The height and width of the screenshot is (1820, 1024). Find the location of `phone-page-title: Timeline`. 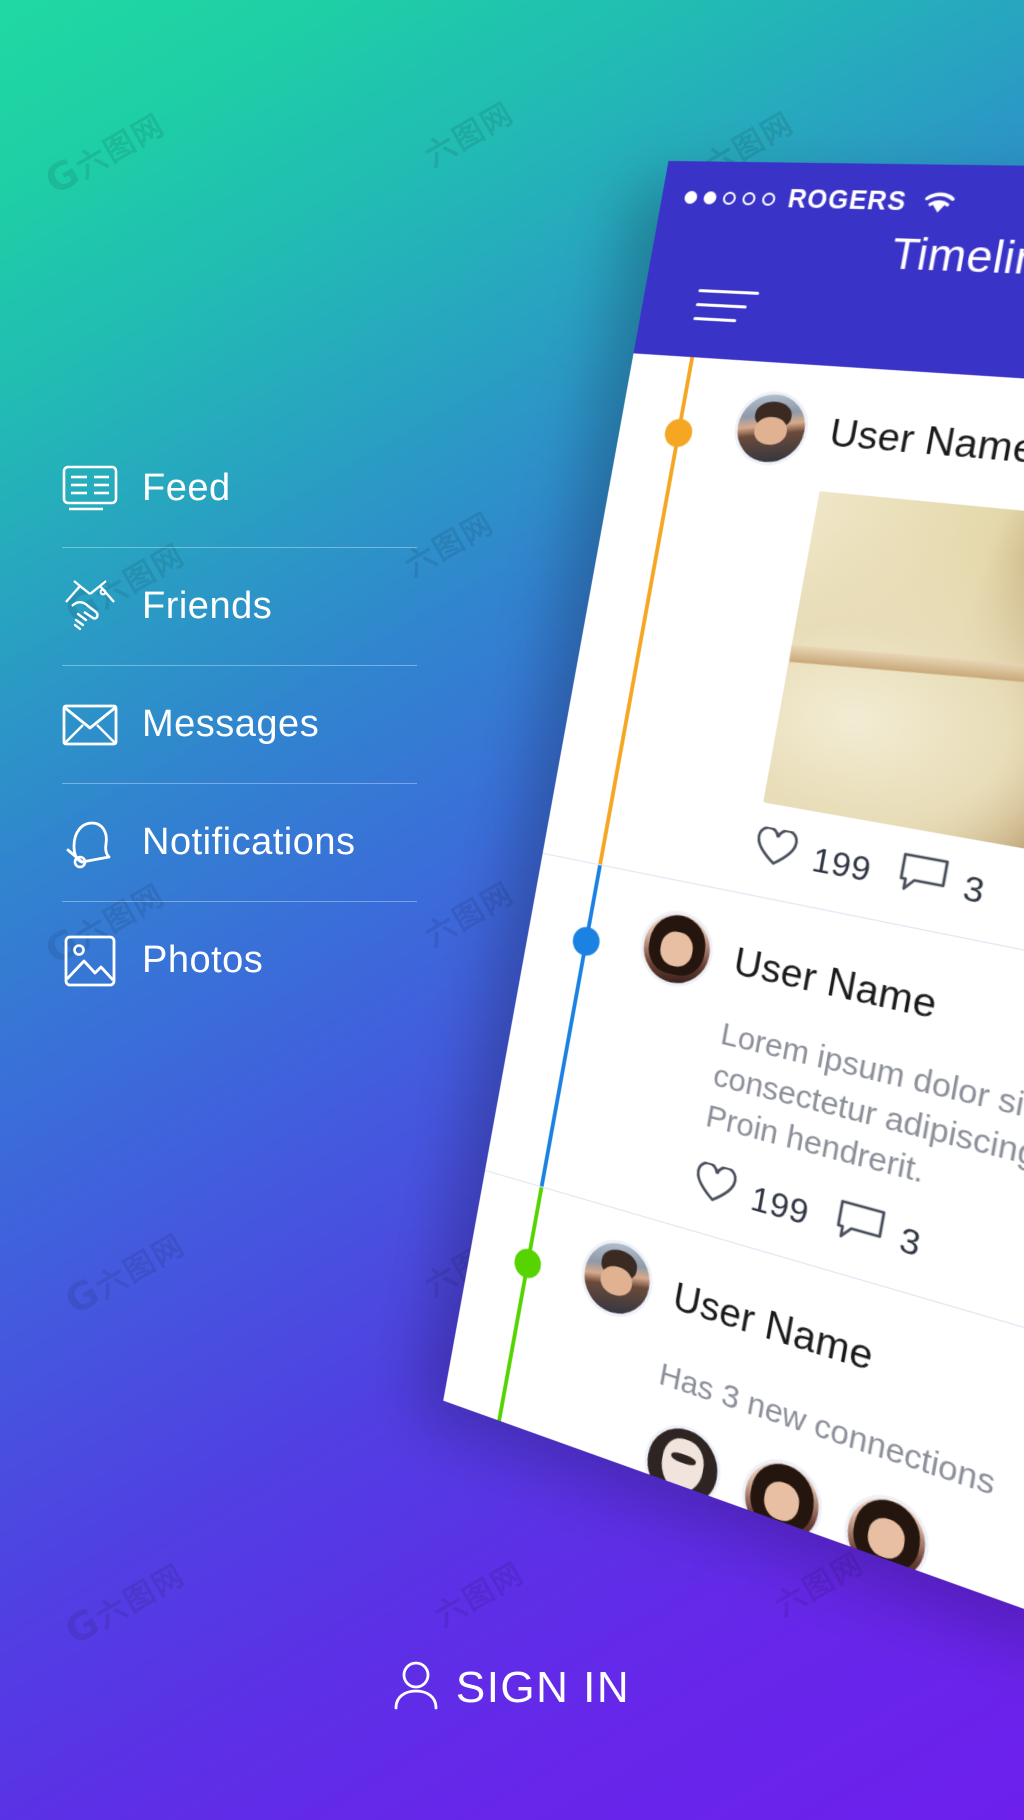

phone-page-title: Timeline is located at coordinates (955, 257).